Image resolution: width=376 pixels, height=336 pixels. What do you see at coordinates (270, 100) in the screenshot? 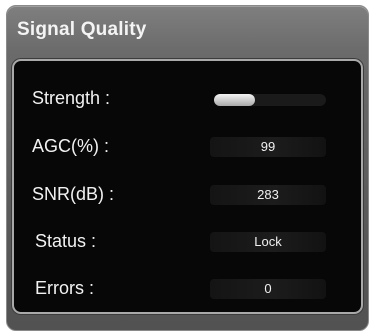
I see `strength-bar` at bounding box center [270, 100].